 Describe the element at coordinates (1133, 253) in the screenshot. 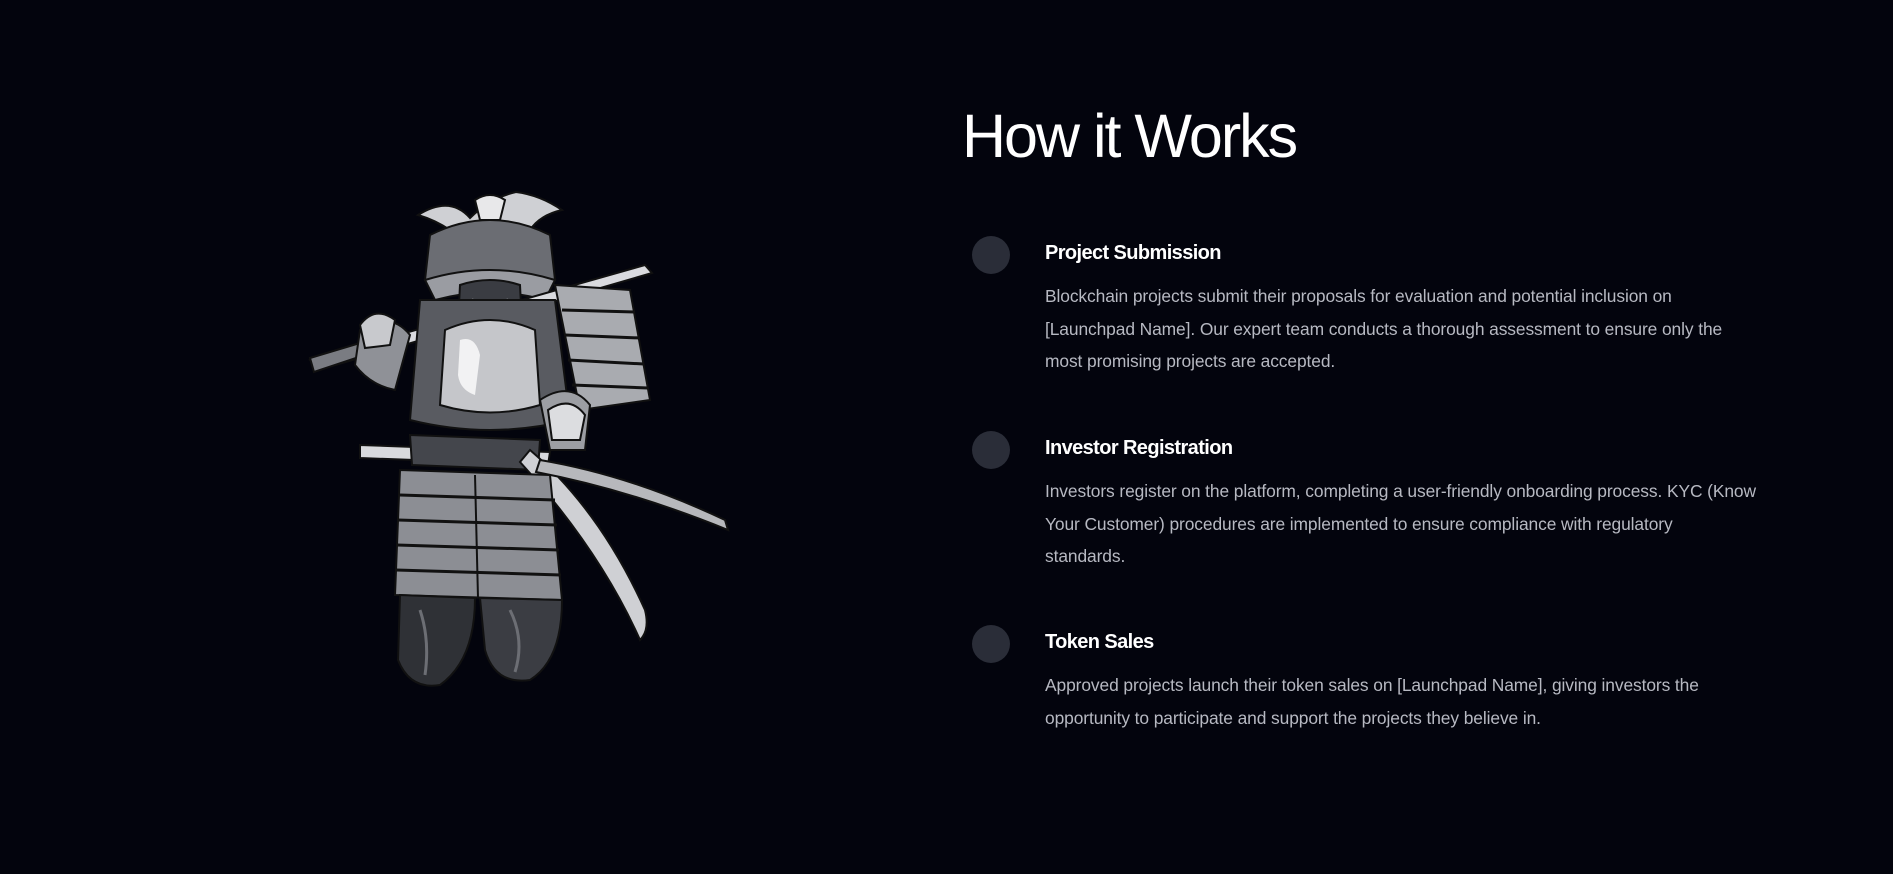

I see `step-title: Project Submission` at that location.